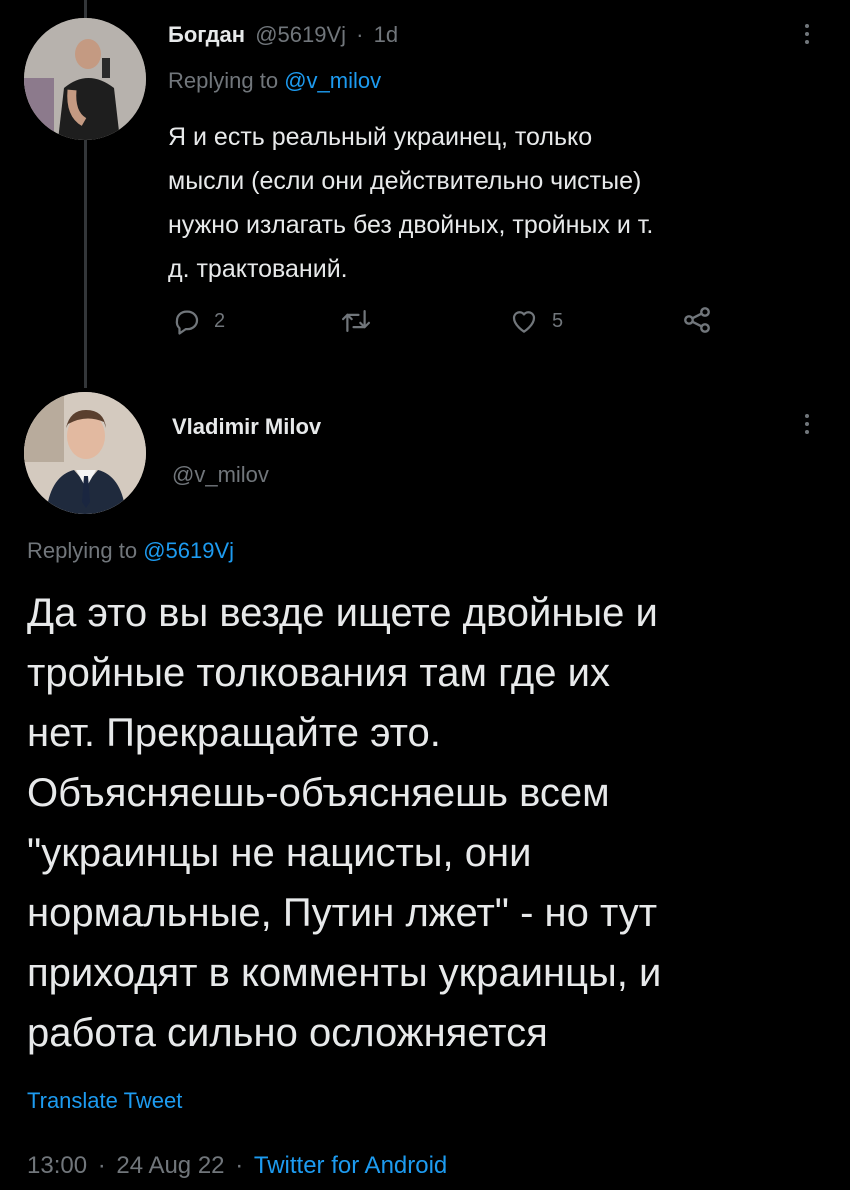 Image resolution: width=850 pixels, height=1190 pixels. Describe the element at coordinates (220, 320) in the screenshot. I see `reply-count: 2` at that location.